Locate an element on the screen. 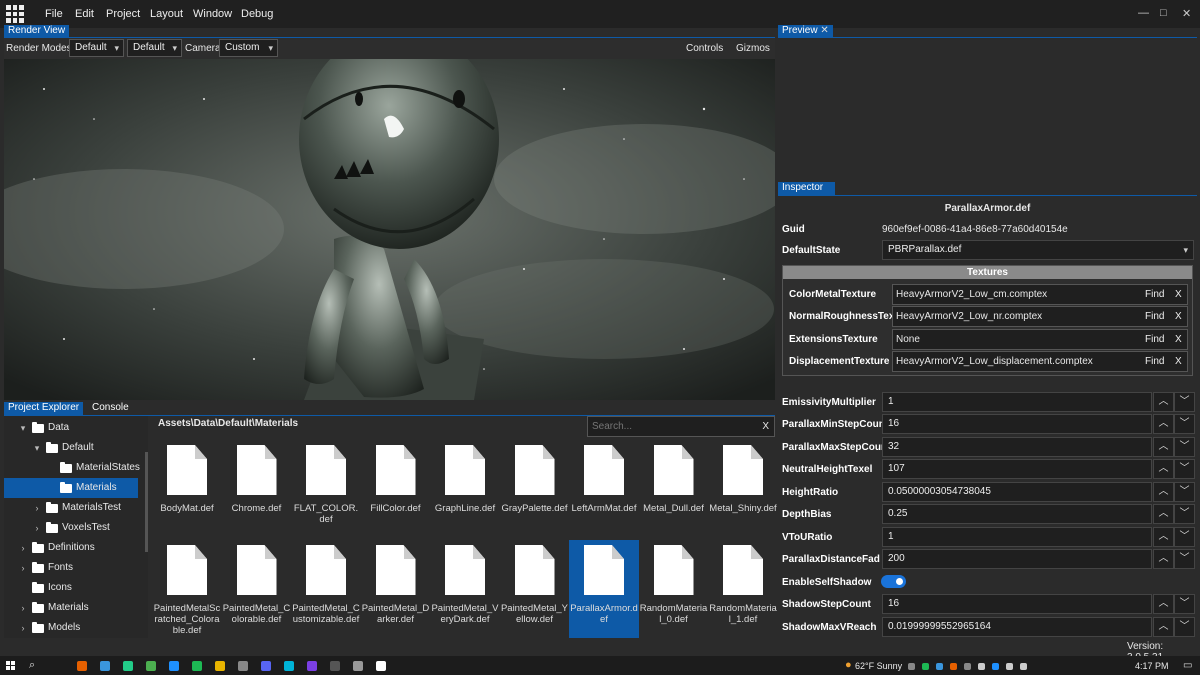  tree-item: › Fonts is located at coordinates (71, 568).